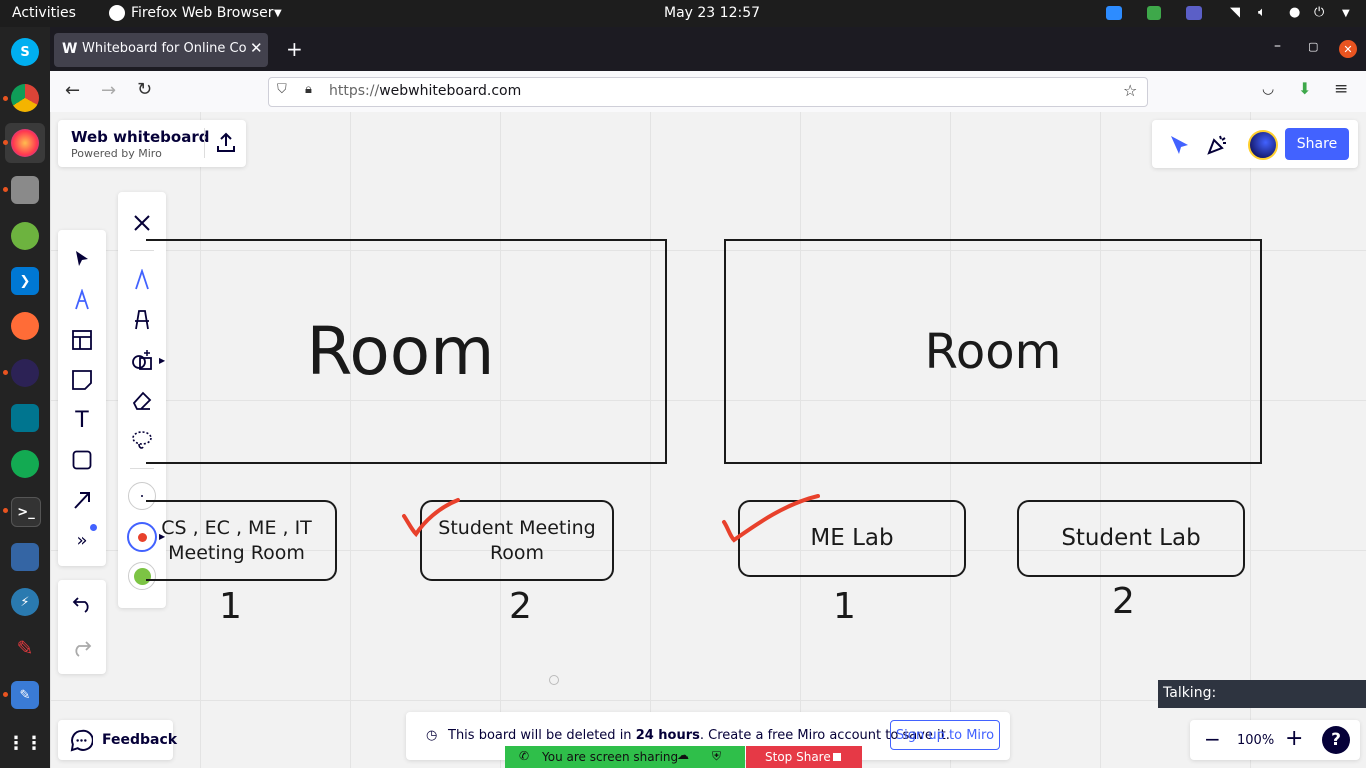 This screenshot has height=768, width=1366. What do you see at coordinates (117, 13) in the screenshot?
I see `firefox-app-icon` at bounding box center [117, 13].